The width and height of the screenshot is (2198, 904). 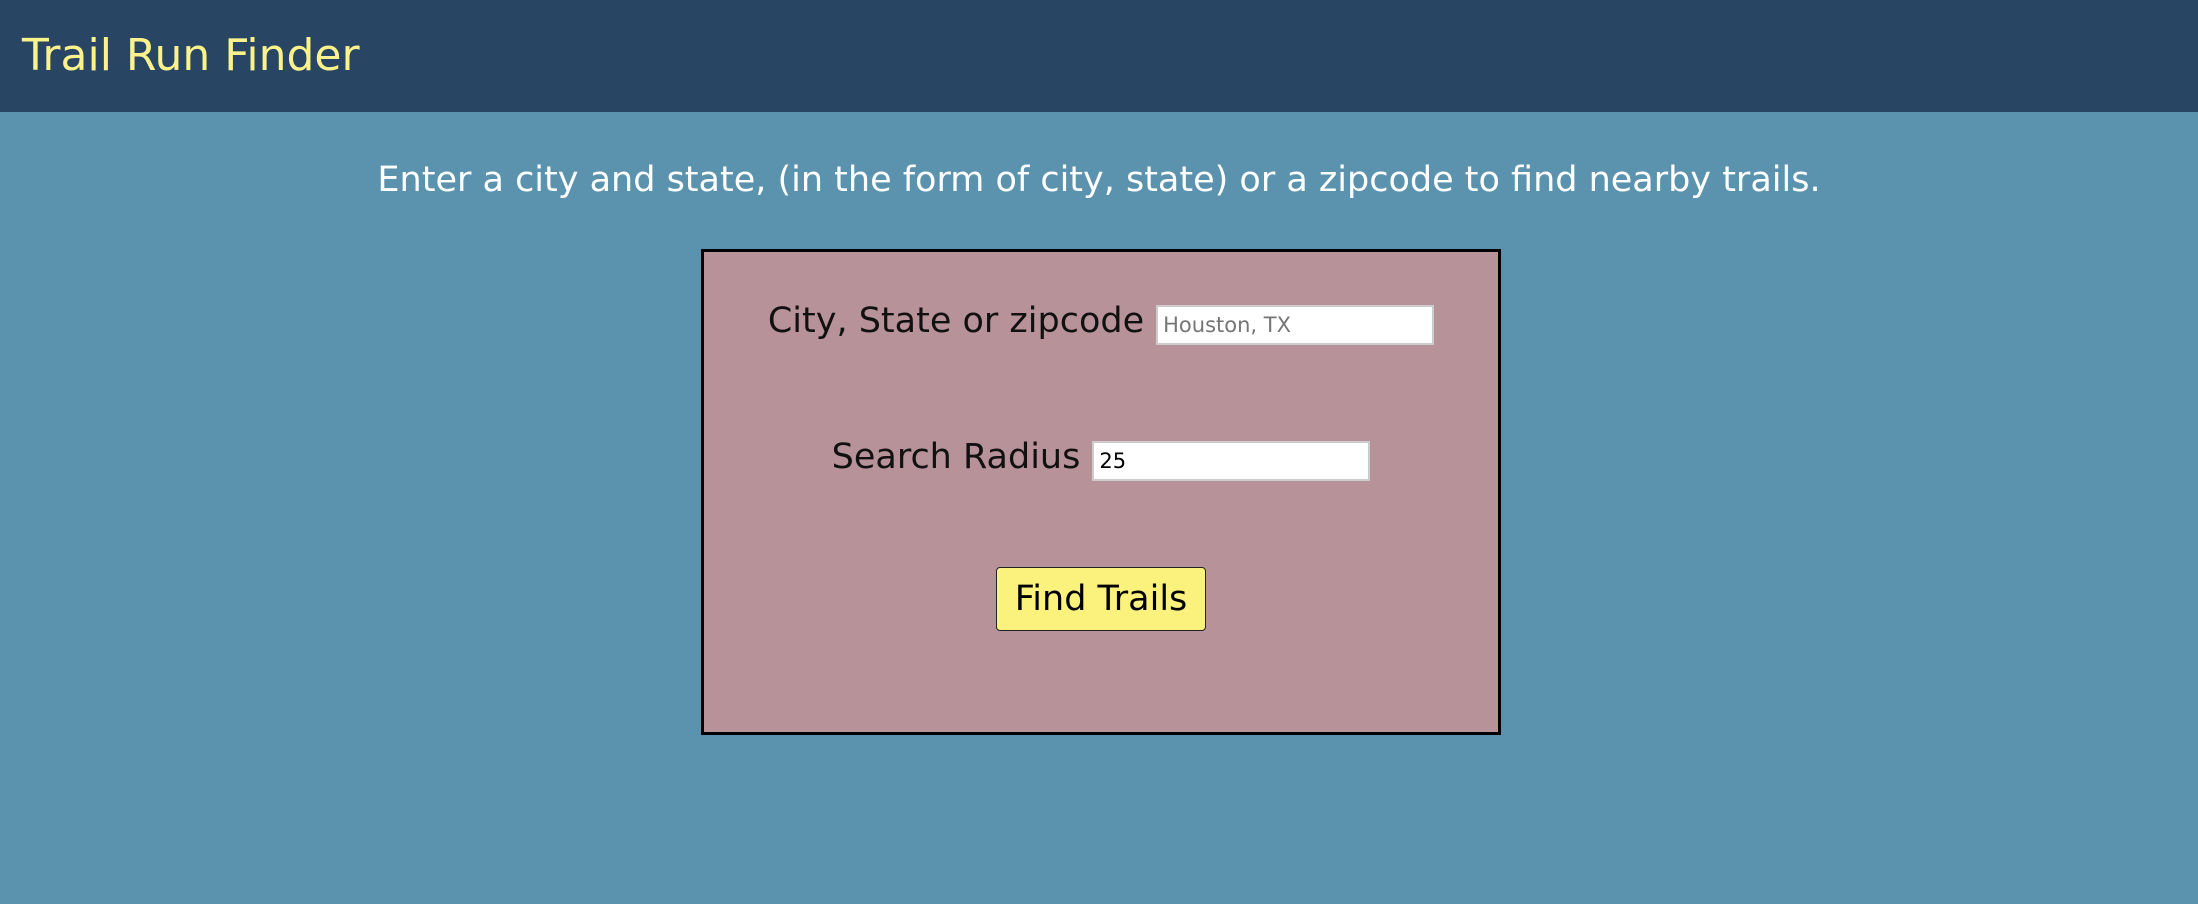 I want to click on radius-row: Search Radius, so click(x=1101, y=460).